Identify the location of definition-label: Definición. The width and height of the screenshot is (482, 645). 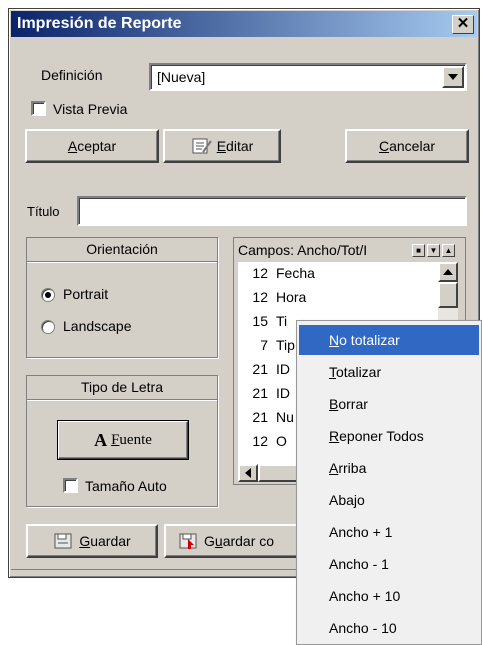
(72, 75).